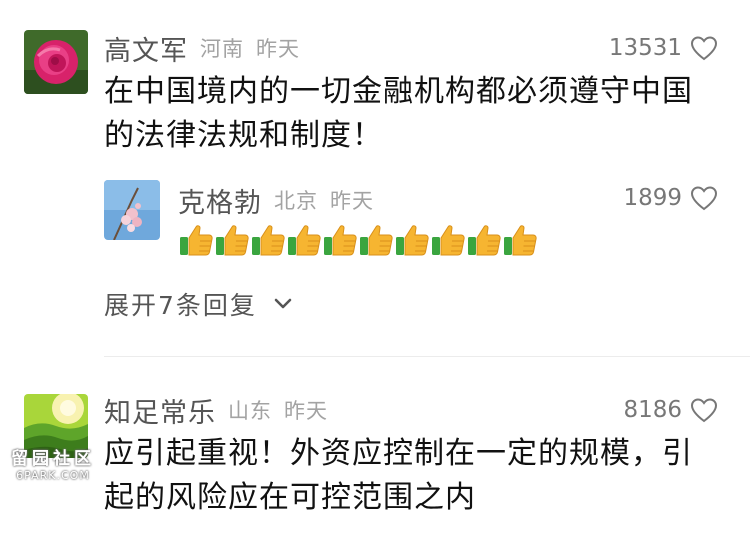 The width and height of the screenshot is (750, 539). I want to click on peach-blossom-avatar-icon, so click(132, 210).